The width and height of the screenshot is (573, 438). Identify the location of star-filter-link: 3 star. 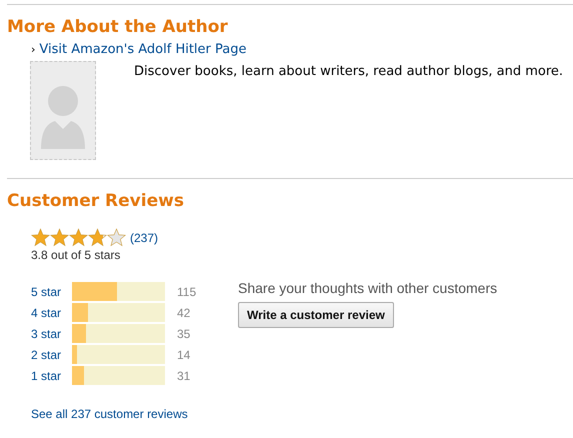
(51, 333).